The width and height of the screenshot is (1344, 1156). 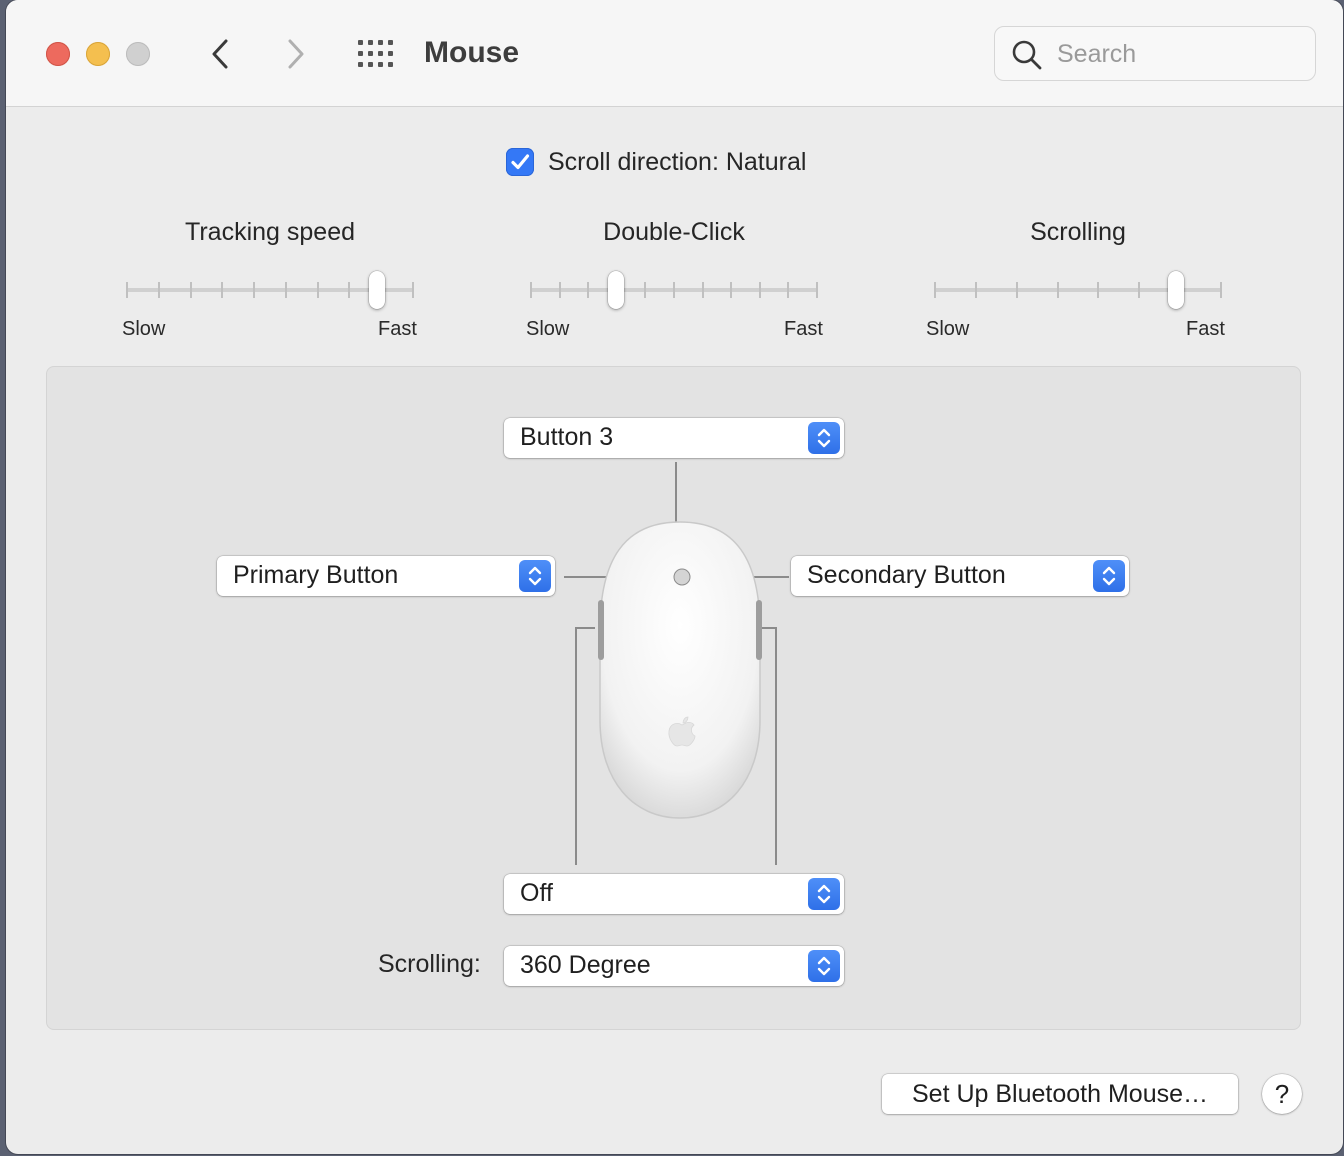 I want to click on checkmark-icon, so click(x=520, y=162).